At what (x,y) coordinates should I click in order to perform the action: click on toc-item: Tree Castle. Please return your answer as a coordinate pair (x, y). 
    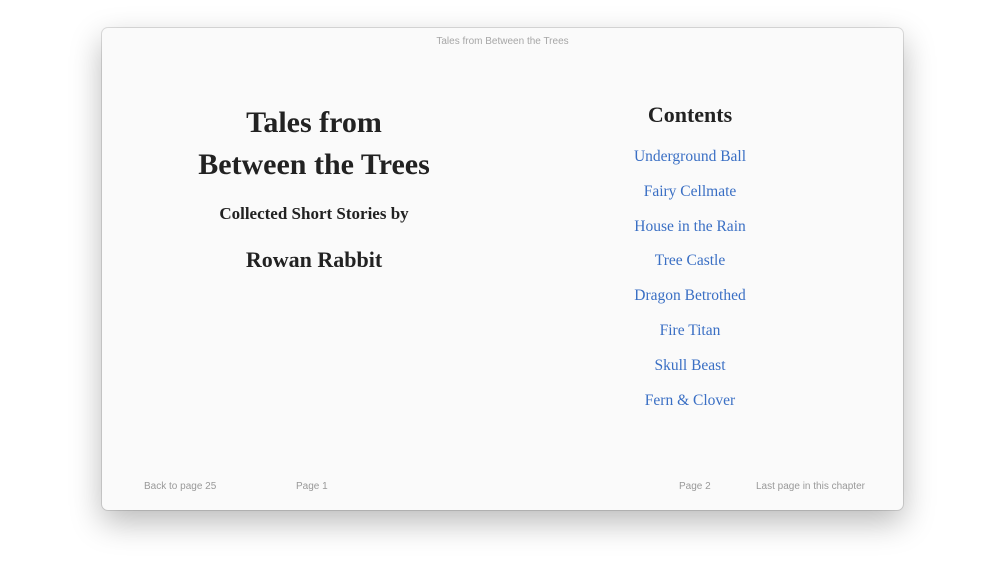
    Looking at the image, I should click on (690, 269).